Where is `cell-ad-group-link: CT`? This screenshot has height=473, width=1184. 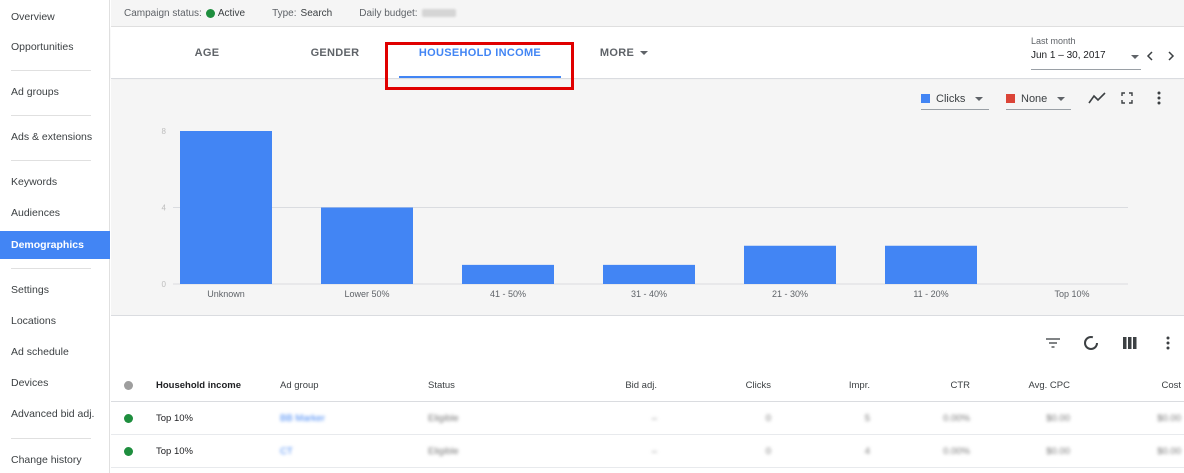 cell-ad-group-link: CT is located at coordinates (286, 451).